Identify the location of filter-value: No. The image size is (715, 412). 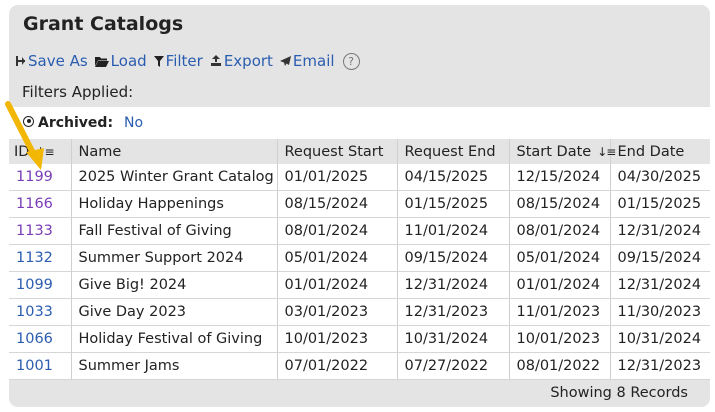
(133, 123).